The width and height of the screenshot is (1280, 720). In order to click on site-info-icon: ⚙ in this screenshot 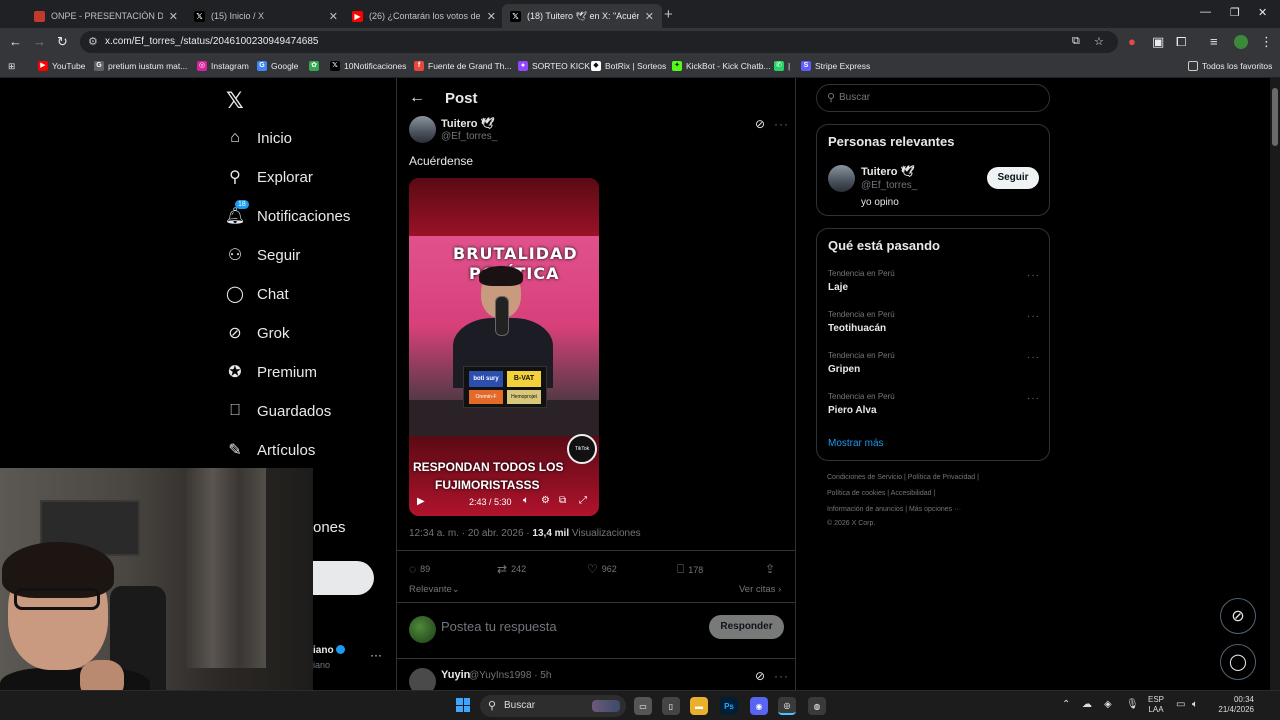, I will do `click(93, 41)`.